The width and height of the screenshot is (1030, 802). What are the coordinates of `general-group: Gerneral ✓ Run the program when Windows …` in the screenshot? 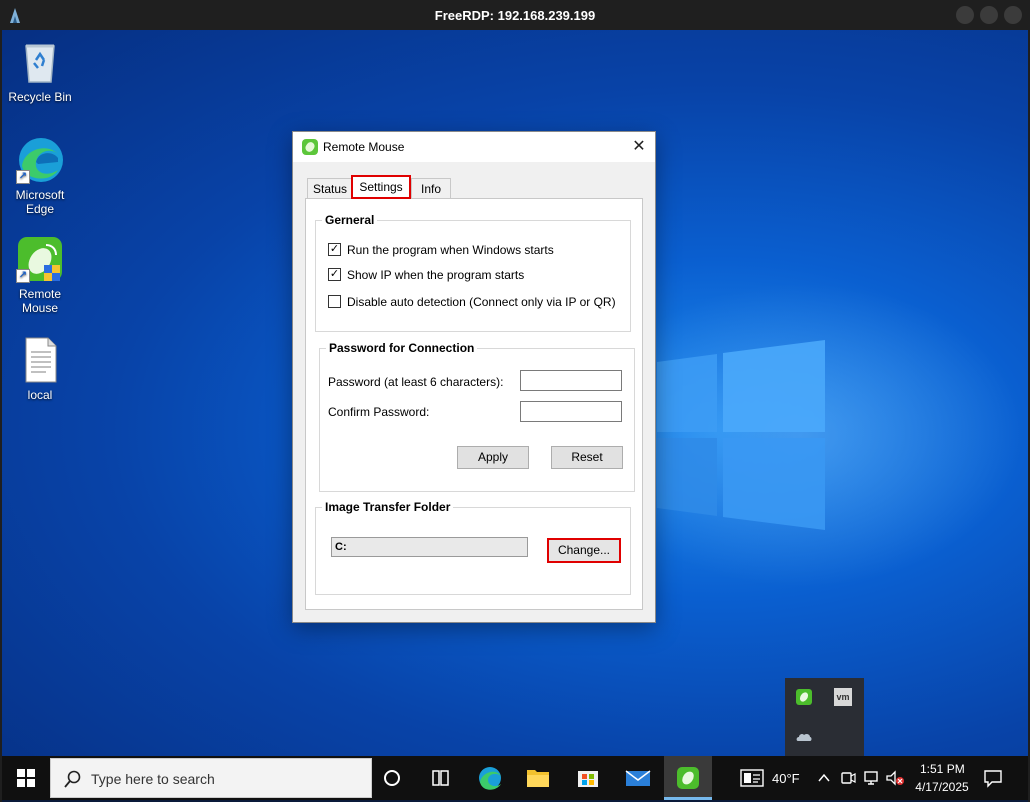 It's located at (473, 272).